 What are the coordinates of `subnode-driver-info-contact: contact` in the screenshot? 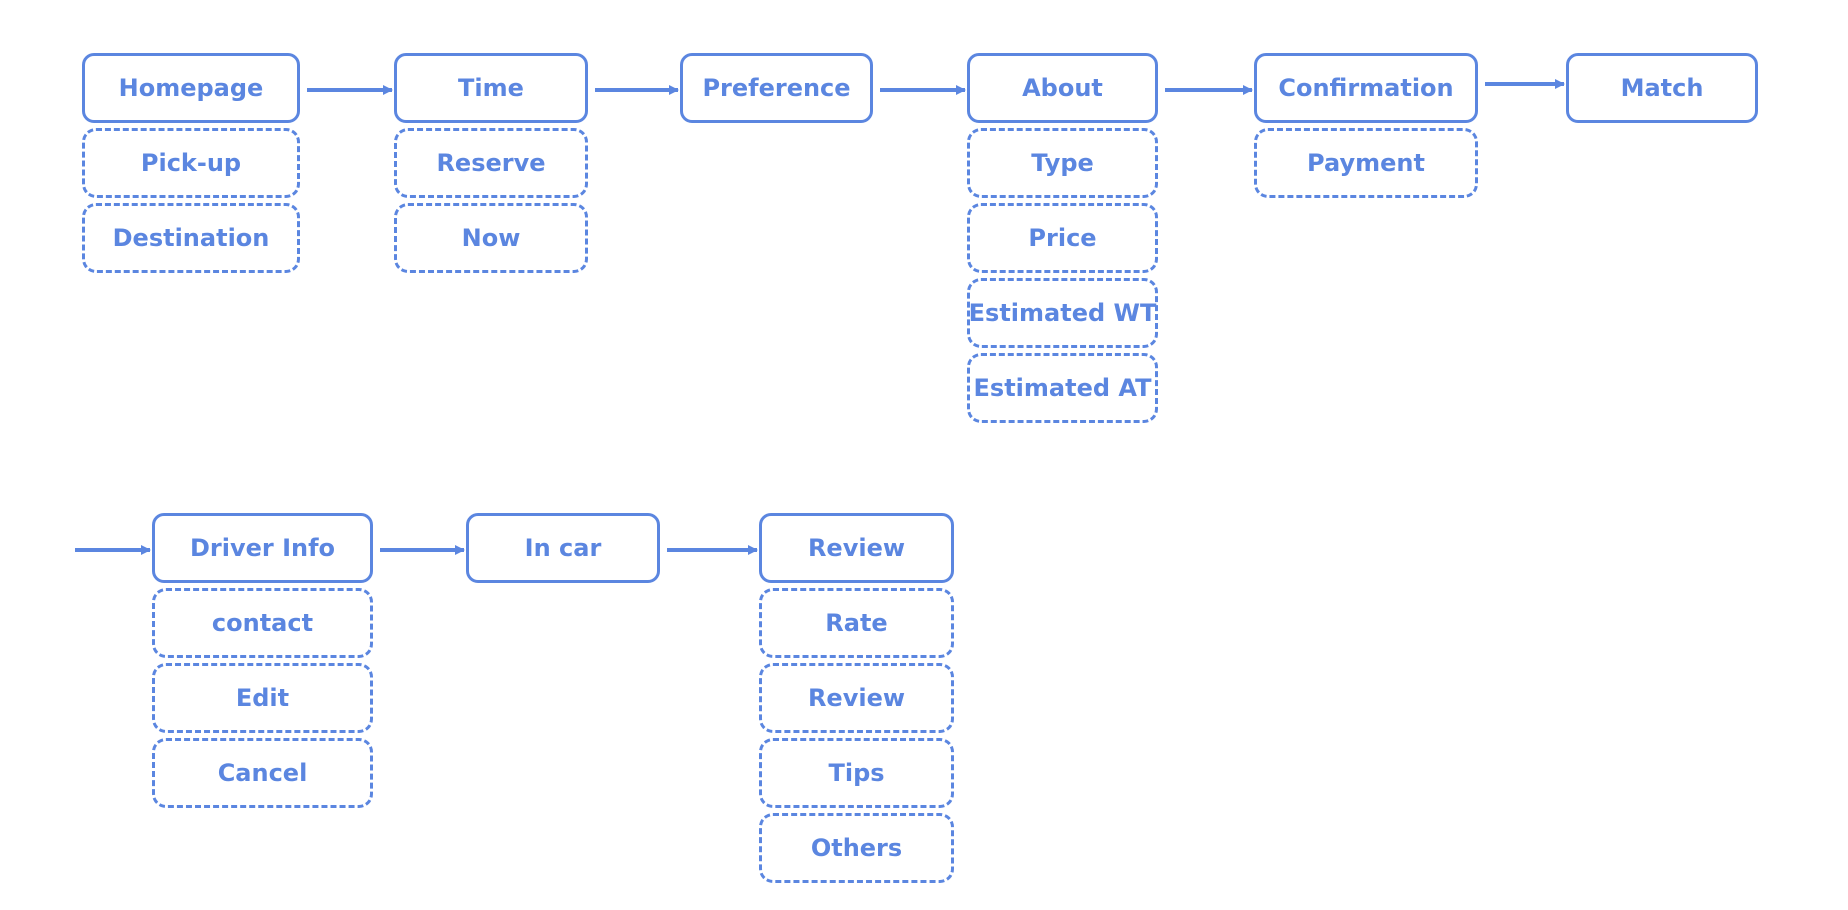 It's located at (262, 623).